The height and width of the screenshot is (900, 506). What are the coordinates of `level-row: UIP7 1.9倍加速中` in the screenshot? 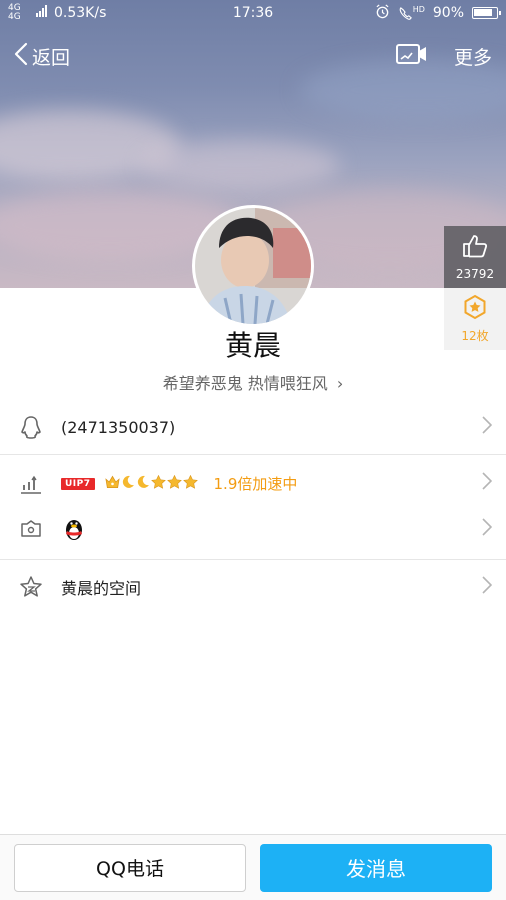 It's located at (253, 482).